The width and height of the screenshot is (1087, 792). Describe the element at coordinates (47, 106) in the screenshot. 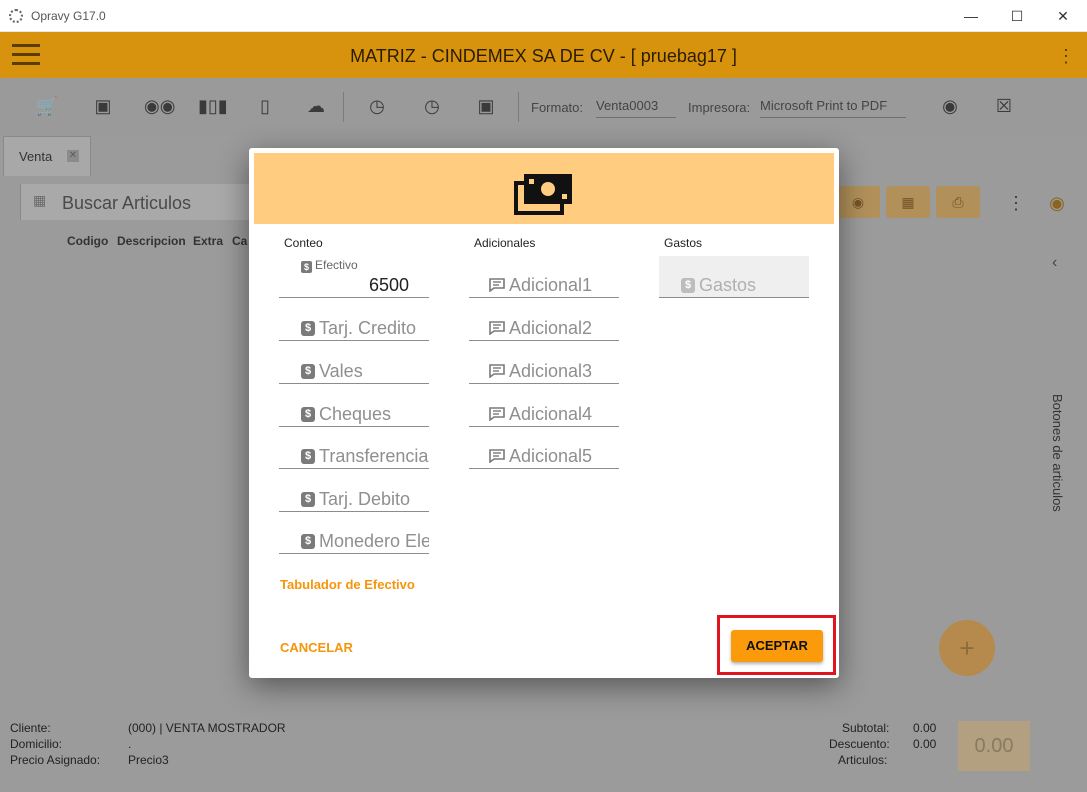

I see `cart-icon: 🛒` at that location.